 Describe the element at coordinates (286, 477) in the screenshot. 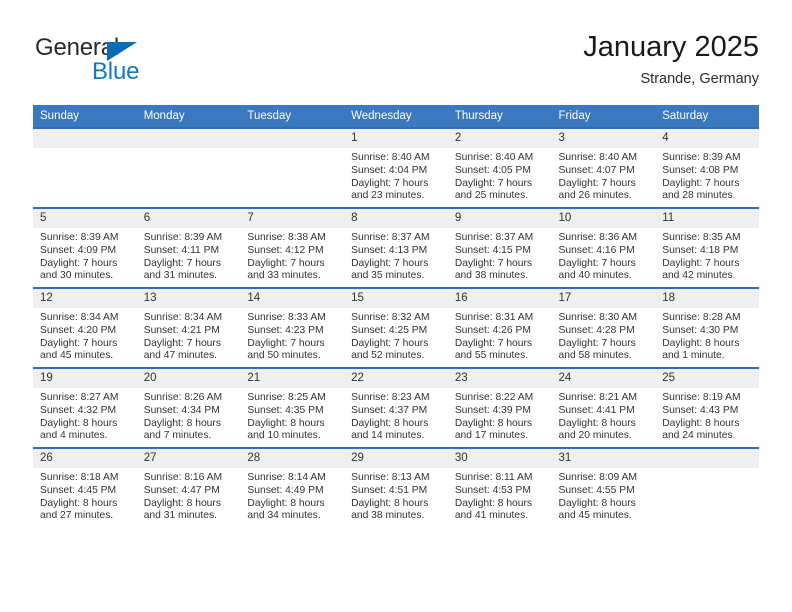

I see `sunrise-time: Sunrise: 8:14 AM` at that location.